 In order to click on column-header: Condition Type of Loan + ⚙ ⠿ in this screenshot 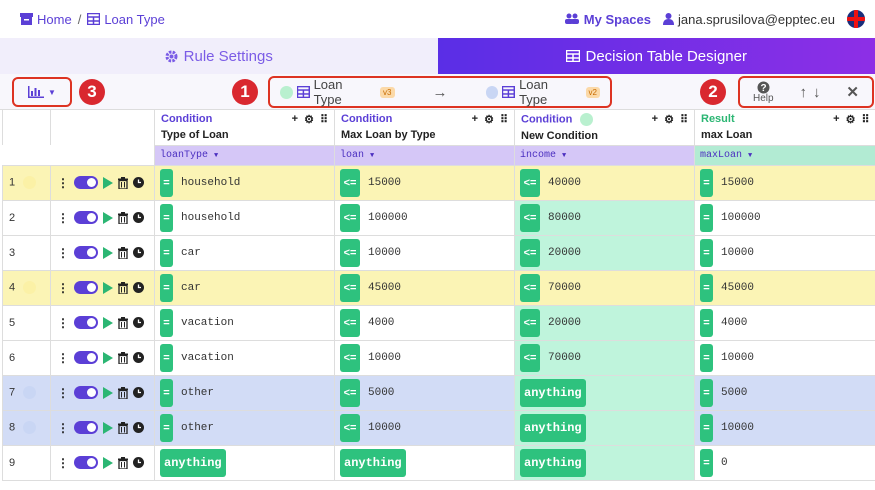, I will do `click(244, 127)`.